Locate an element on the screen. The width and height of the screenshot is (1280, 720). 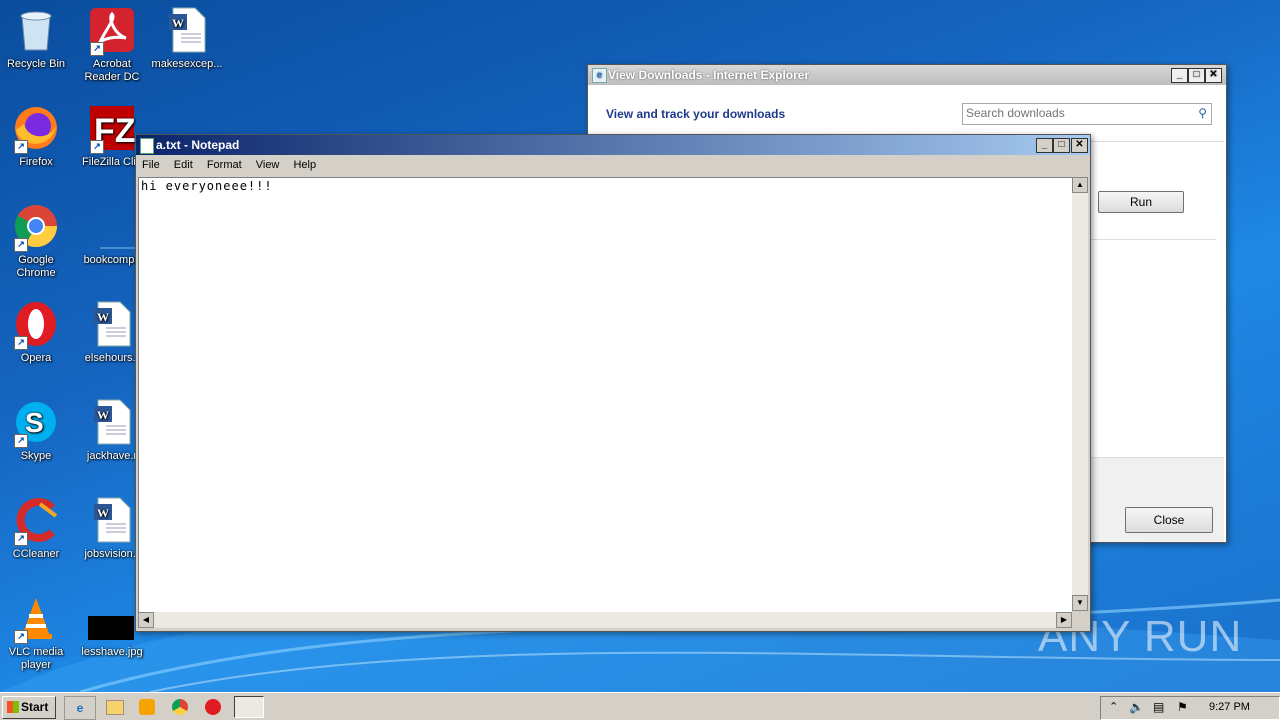
horizontal-scrollbar: ◀ ▶ is located at coordinates (605, 620).